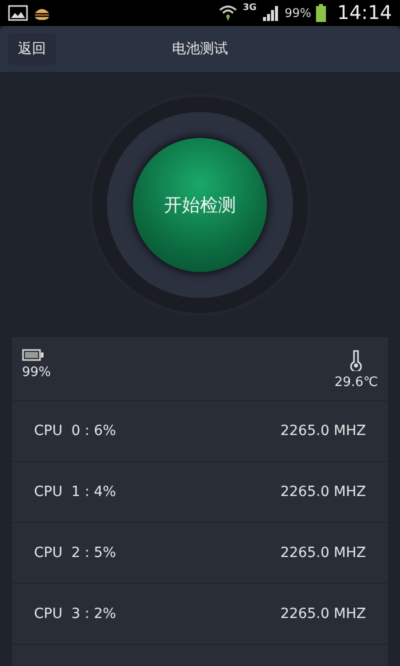  I want to click on start-button: 开始检测, so click(200, 205).